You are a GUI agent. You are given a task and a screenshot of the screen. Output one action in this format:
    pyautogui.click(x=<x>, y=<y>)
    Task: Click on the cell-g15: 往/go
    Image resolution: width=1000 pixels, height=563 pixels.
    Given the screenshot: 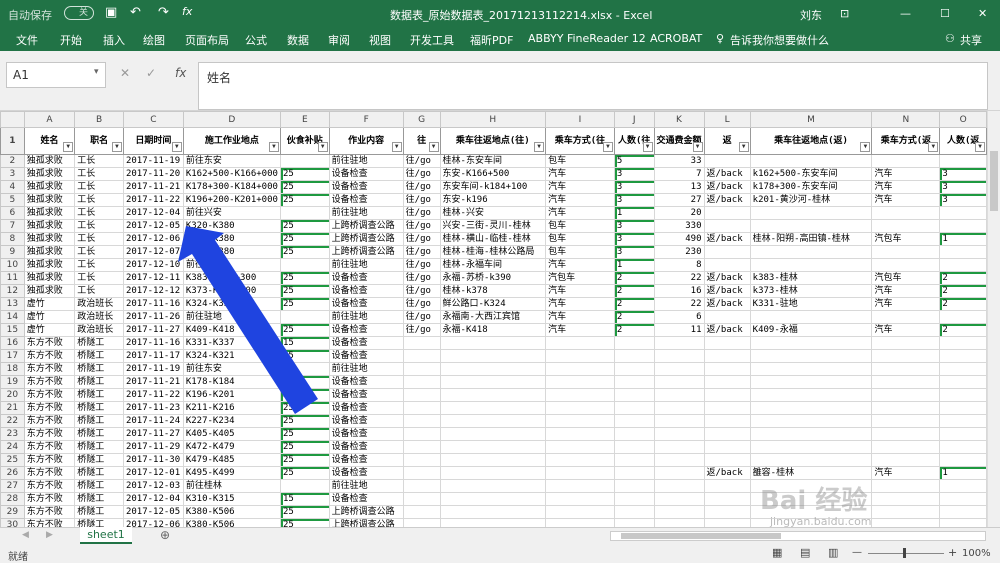 What is the action you would take?
    pyautogui.click(x=421, y=330)
    